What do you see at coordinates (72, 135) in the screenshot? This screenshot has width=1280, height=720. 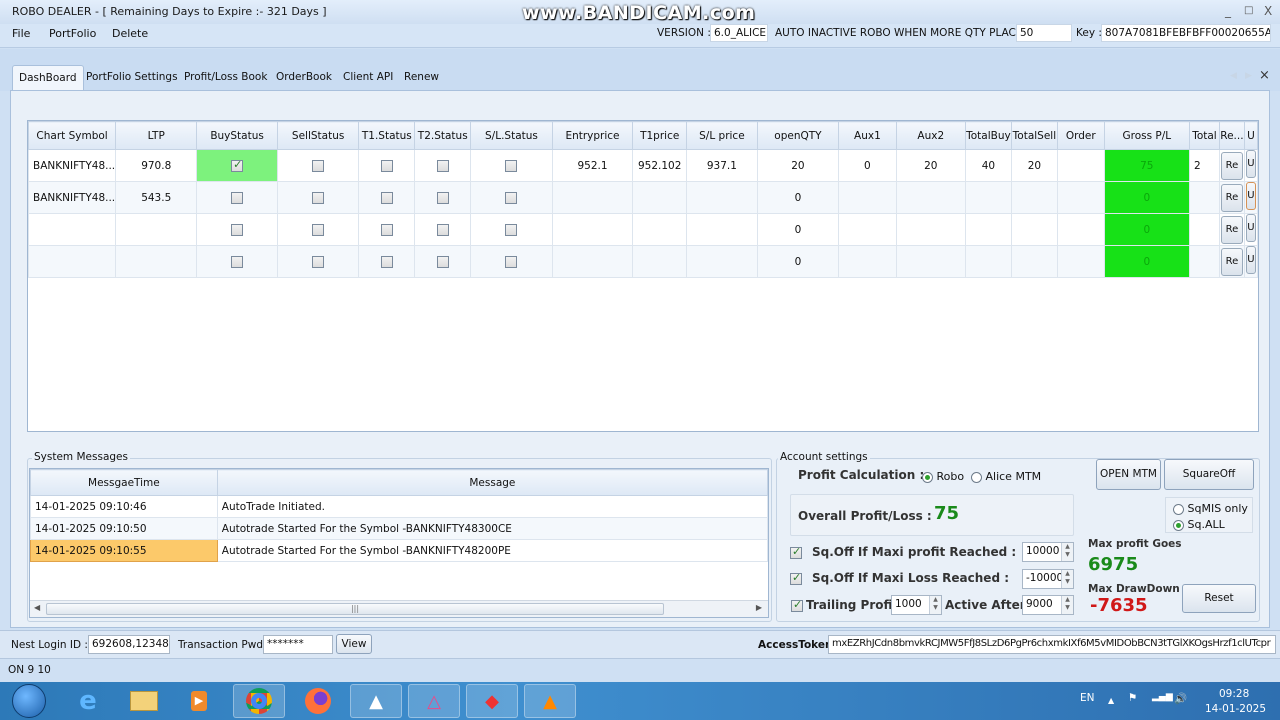 I see `column-header: Chart Symbol` at bounding box center [72, 135].